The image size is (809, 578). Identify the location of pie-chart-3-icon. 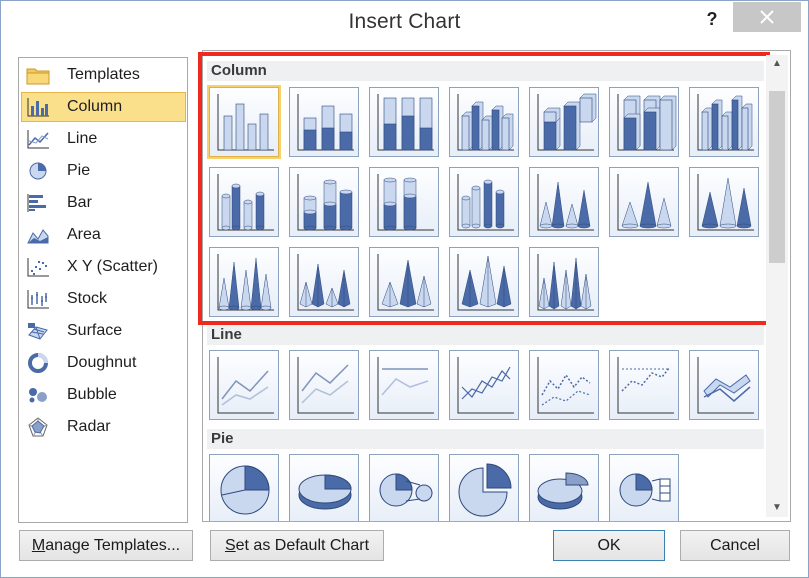
(406, 490).